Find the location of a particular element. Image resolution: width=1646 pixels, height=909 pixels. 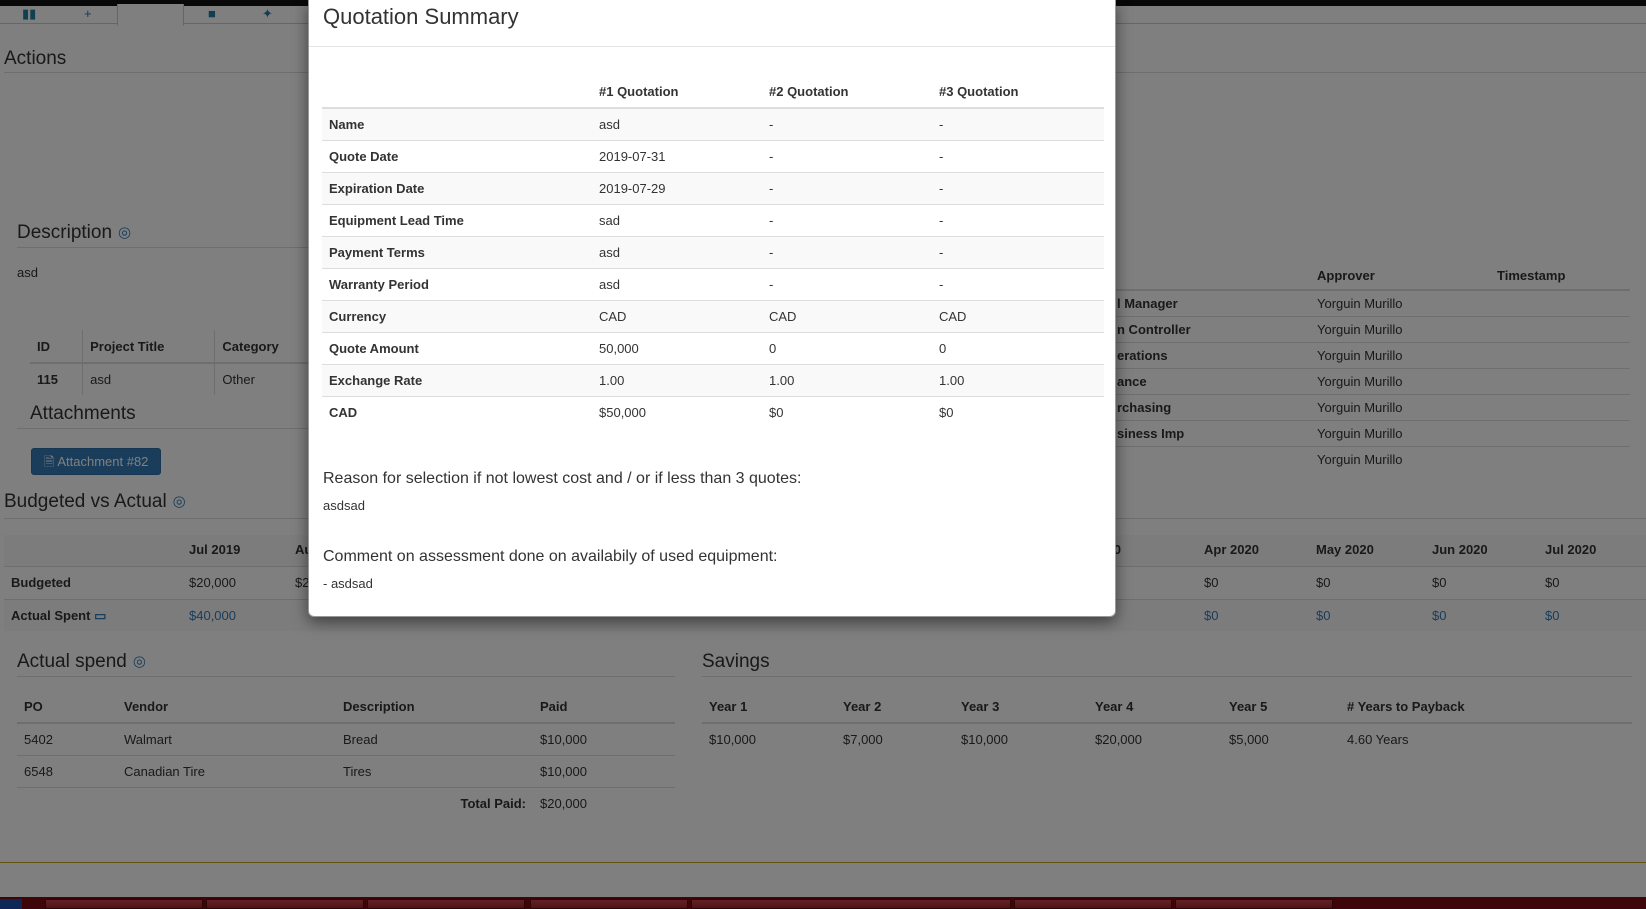

cell-quotation-1: sad is located at coordinates (677, 219).